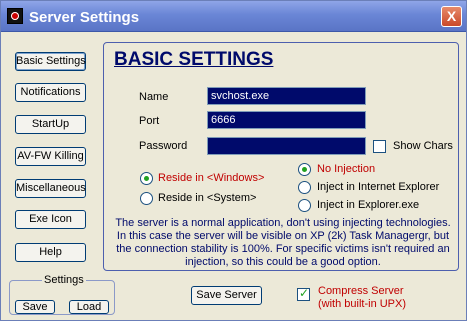 The width and height of the screenshot is (467, 321). I want to click on close-button: X, so click(451, 16).